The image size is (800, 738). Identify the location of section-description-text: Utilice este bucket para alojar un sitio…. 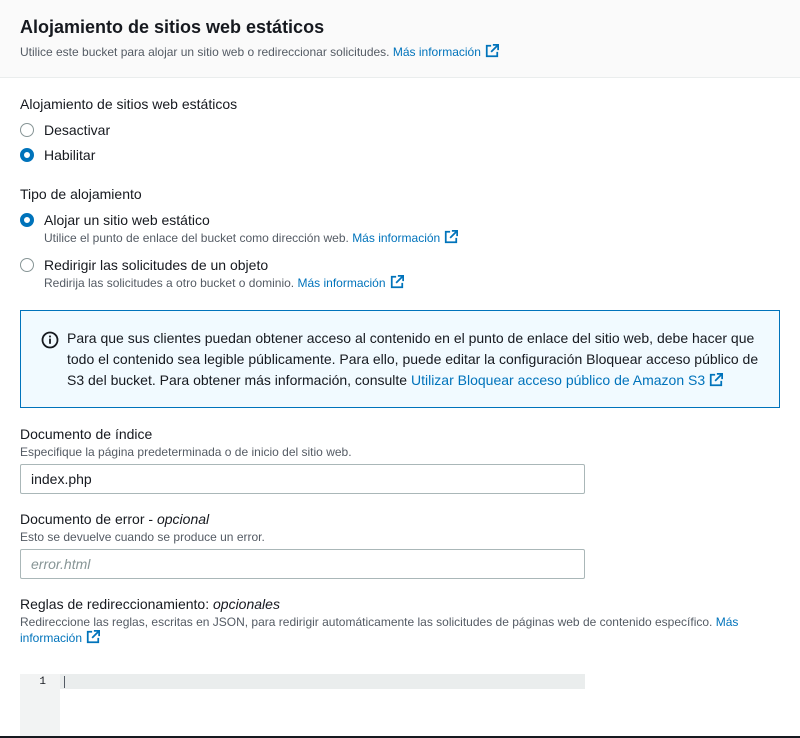
(205, 52).